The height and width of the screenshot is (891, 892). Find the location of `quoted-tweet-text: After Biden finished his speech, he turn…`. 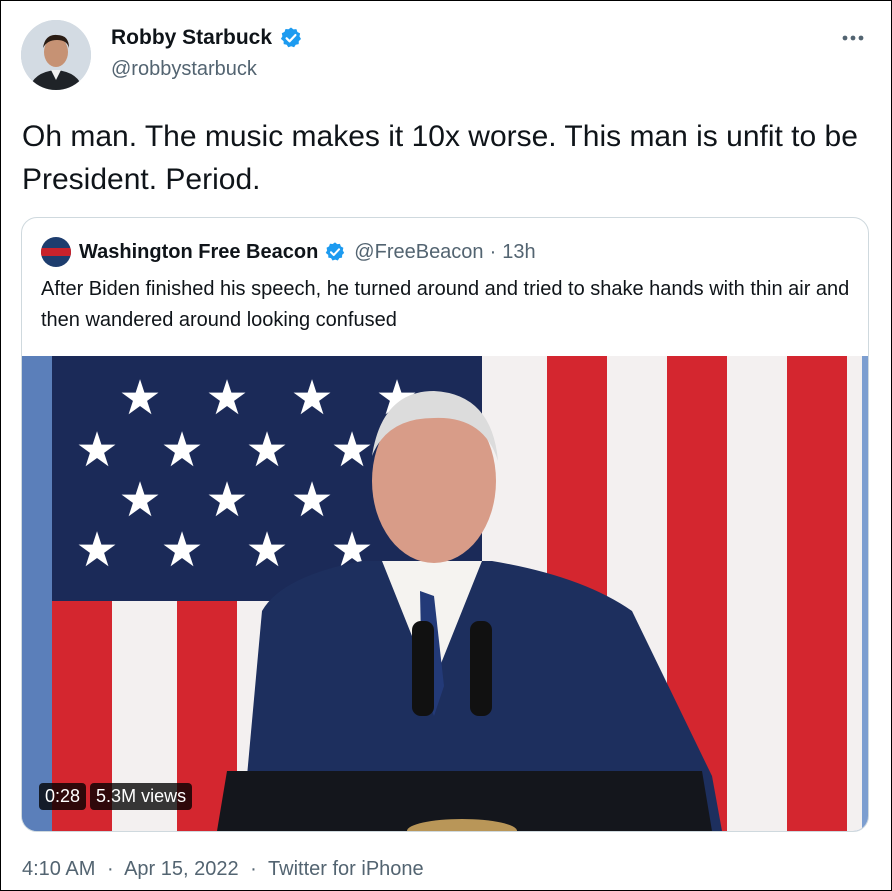

quoted-tweet-text: After Biden finished his speech, he turn… is located at coordinates (445, 304).